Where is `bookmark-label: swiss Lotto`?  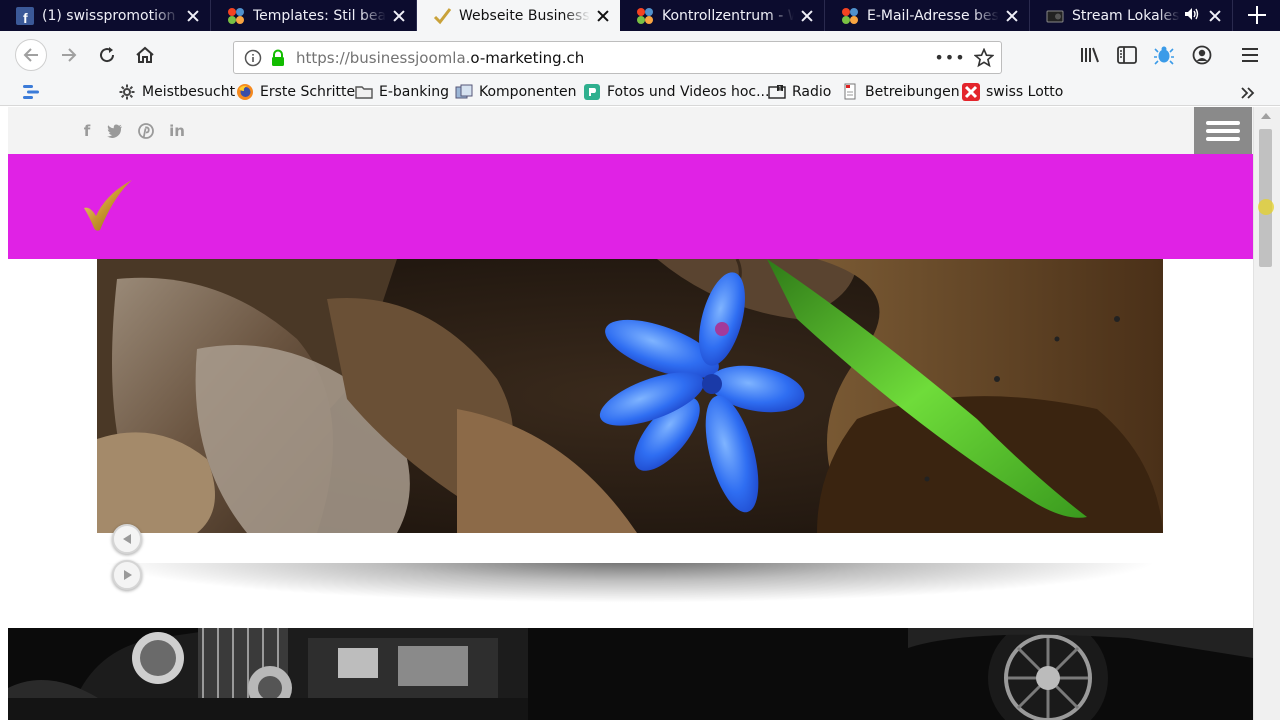
bookmark-label: swiss Lotto is located at coordinates (1025, 92).